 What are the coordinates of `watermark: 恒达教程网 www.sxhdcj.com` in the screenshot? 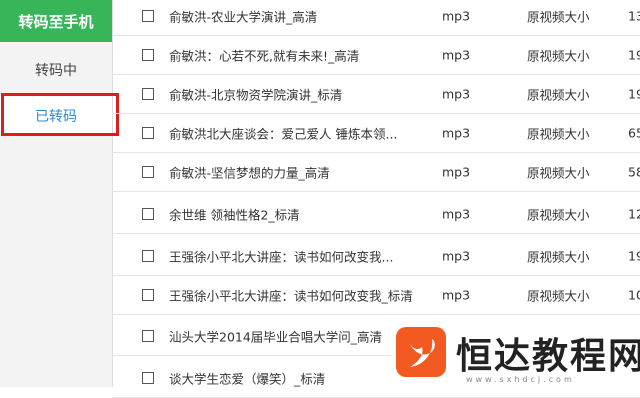 It's located at (516, 356).